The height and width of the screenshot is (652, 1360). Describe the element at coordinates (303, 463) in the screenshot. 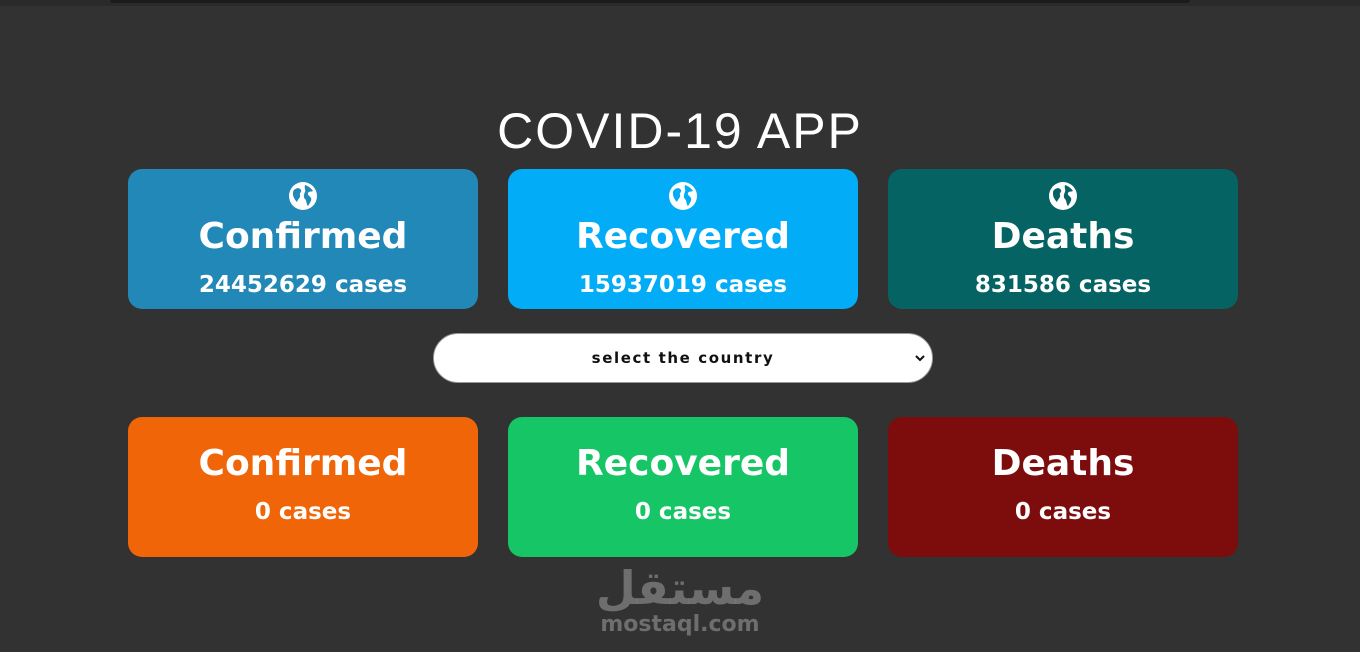

I see `country-confirmed-label: Confirmed` at that location.